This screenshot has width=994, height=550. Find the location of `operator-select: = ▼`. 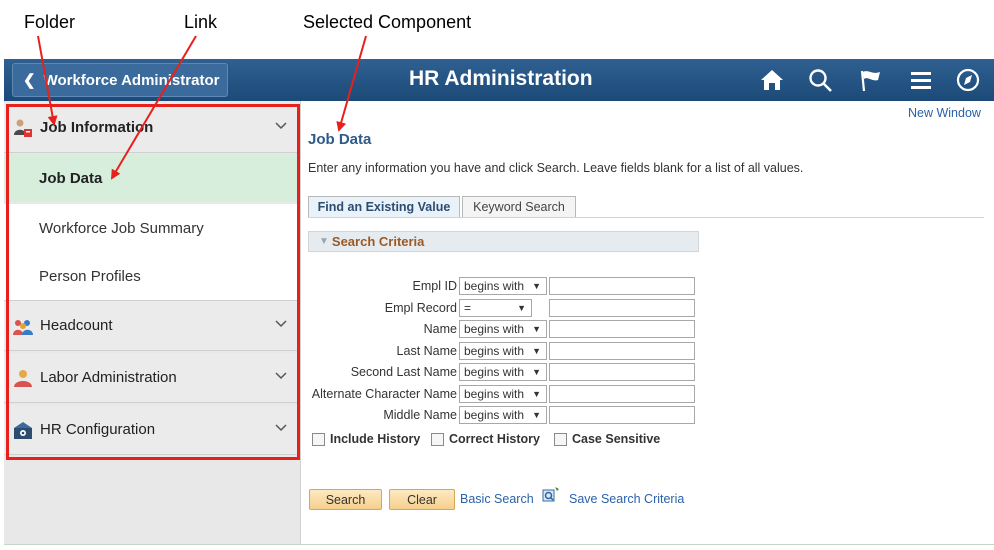

operator-select: = ▼ is located at coordinates (495, 308).